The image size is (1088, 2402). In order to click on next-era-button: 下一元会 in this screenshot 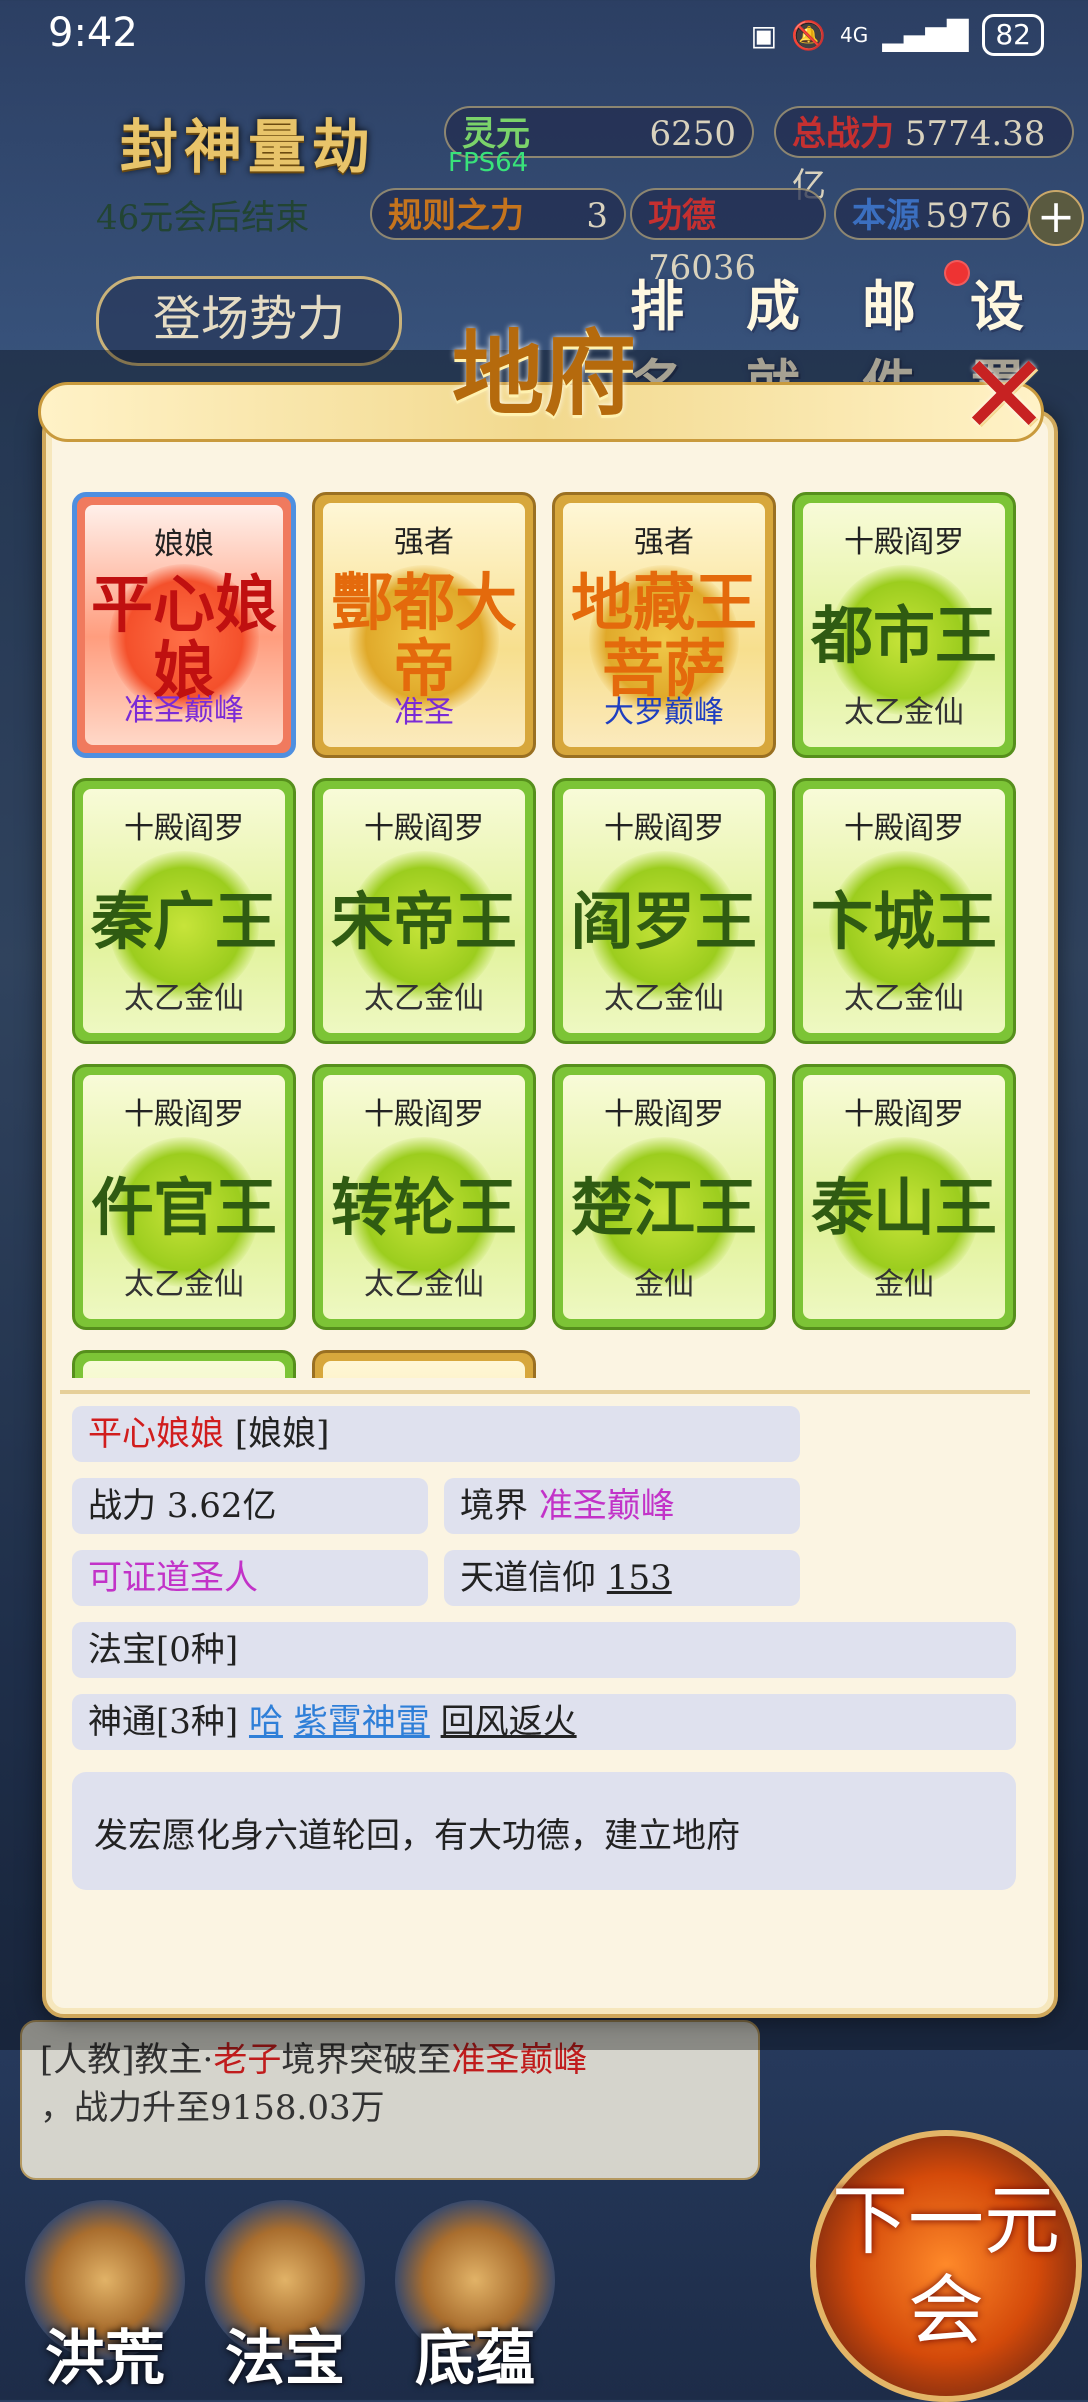, I will do `click(946, 2266)`.